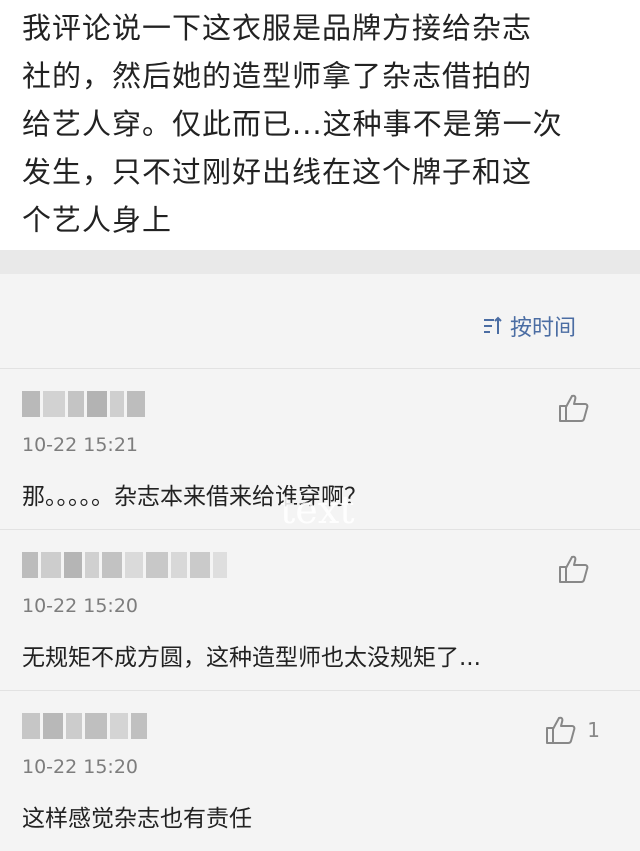  I want to click on section-divider, so click(320, 262).